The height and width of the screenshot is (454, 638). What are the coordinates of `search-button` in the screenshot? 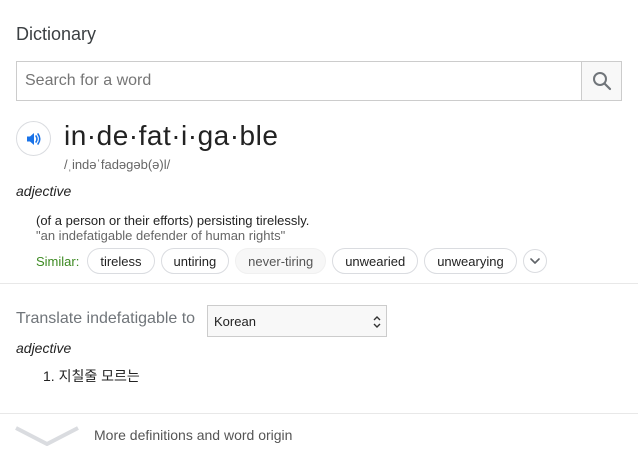 It's located at (601, 81).